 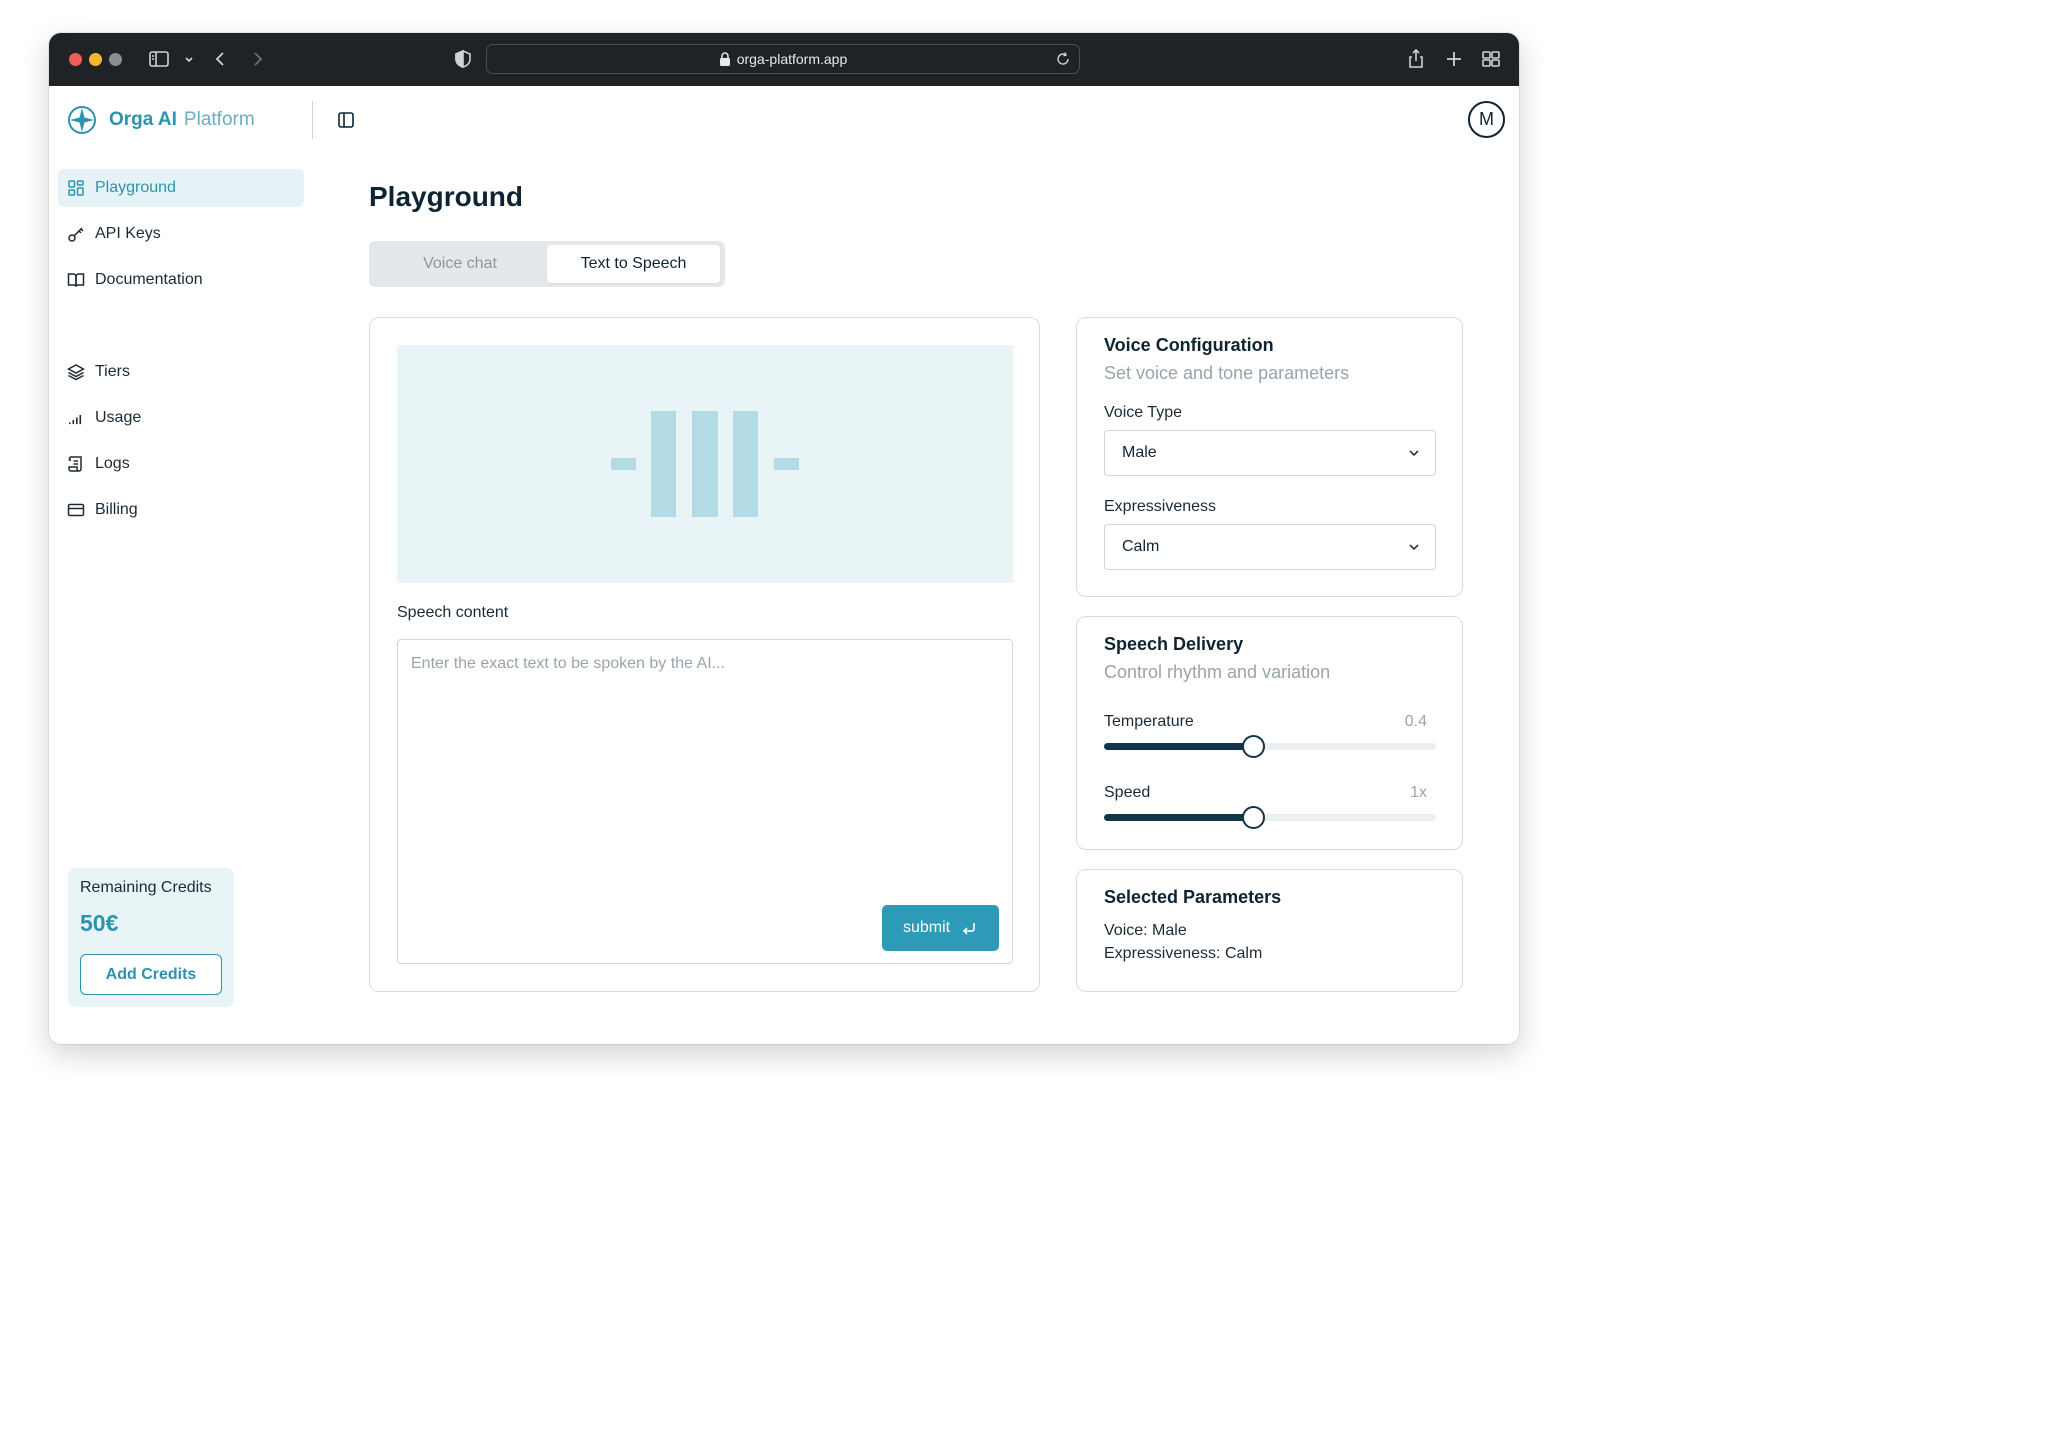 I want to click on tab-voice-chat: Voice chat, so click(x=460, y=264).